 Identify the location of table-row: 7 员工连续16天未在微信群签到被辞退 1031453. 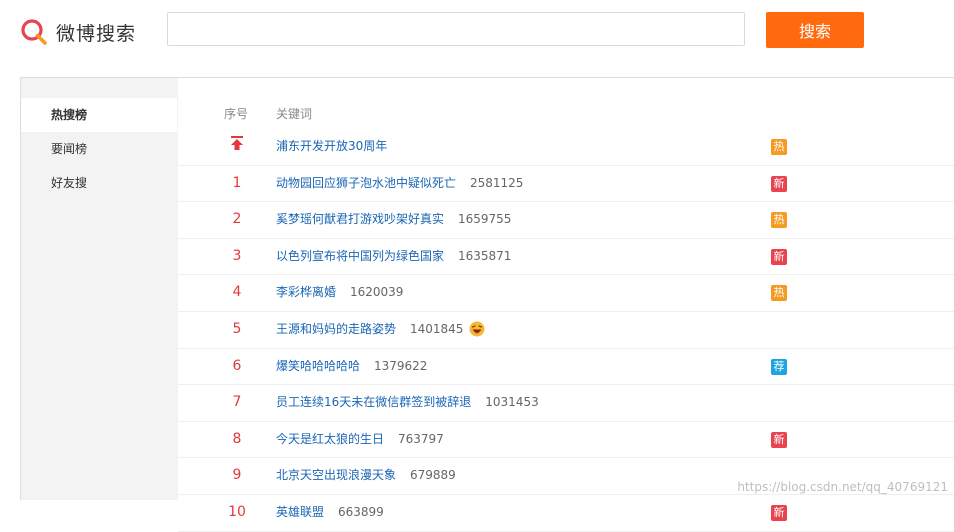
(566, 403).